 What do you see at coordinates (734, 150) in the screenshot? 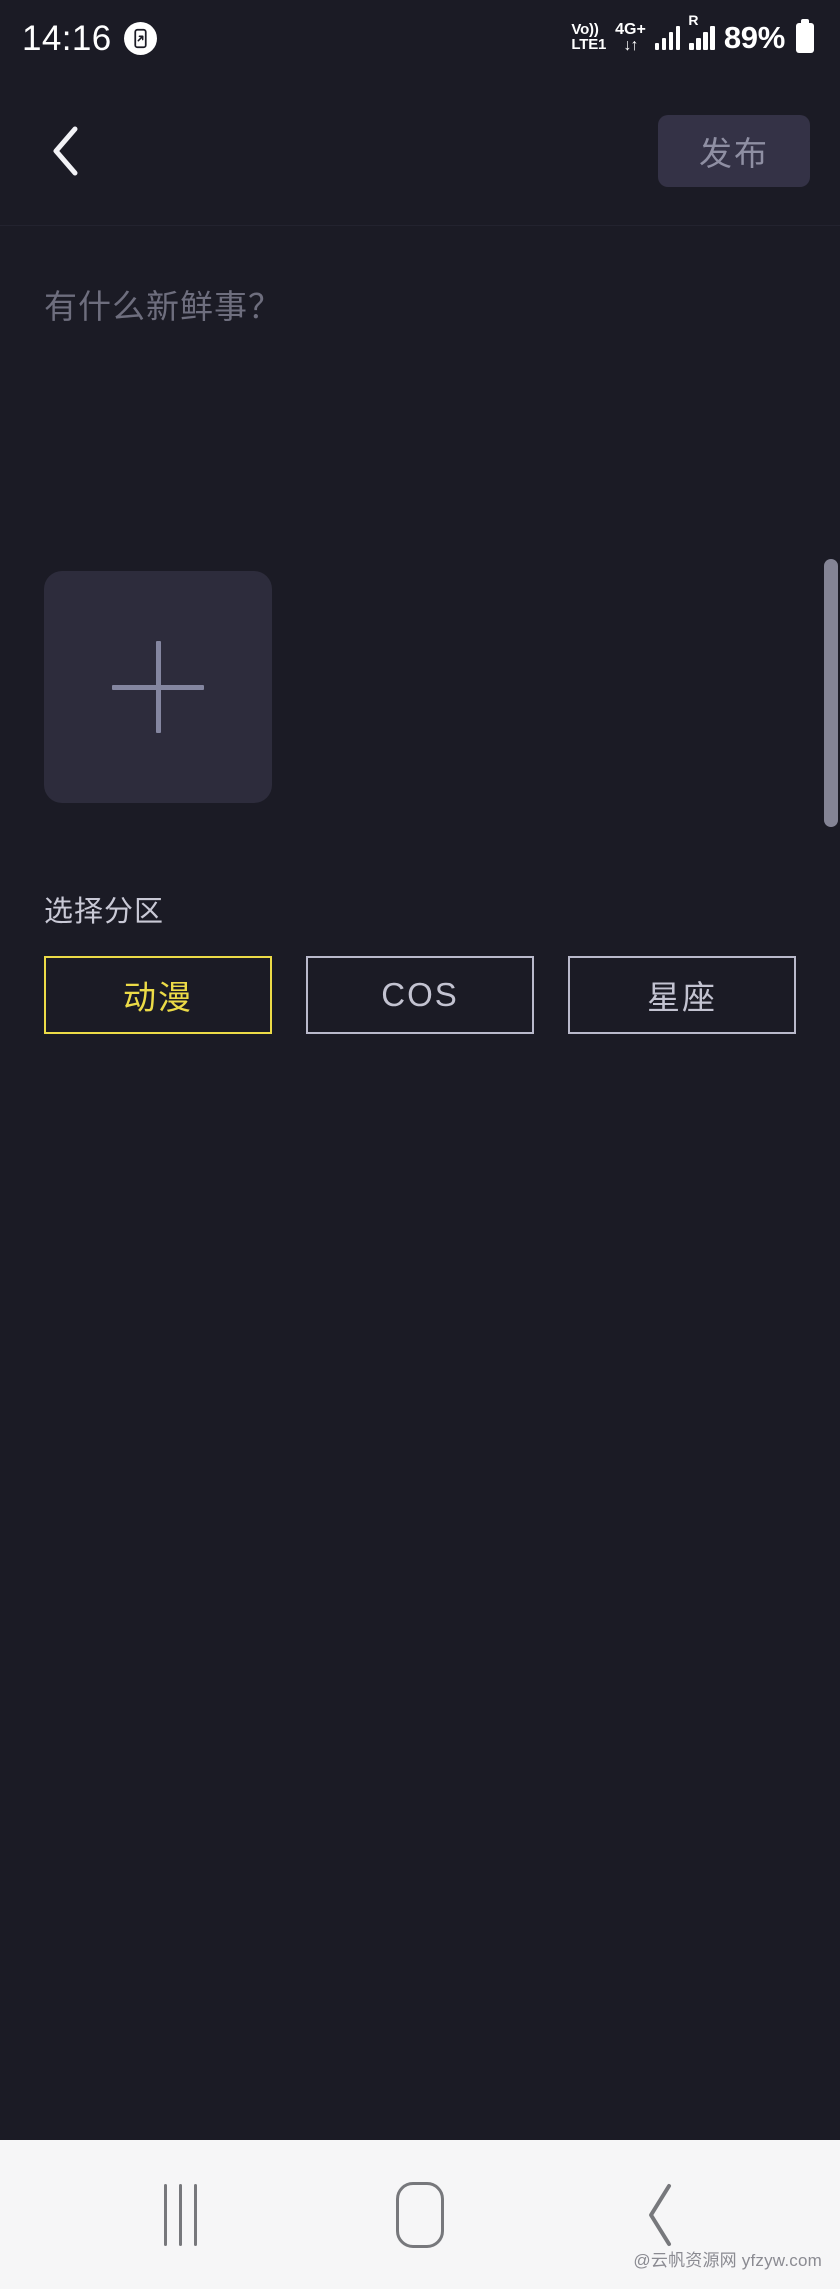
I see `publish-button: 发布` at bounding box center [734, 150].